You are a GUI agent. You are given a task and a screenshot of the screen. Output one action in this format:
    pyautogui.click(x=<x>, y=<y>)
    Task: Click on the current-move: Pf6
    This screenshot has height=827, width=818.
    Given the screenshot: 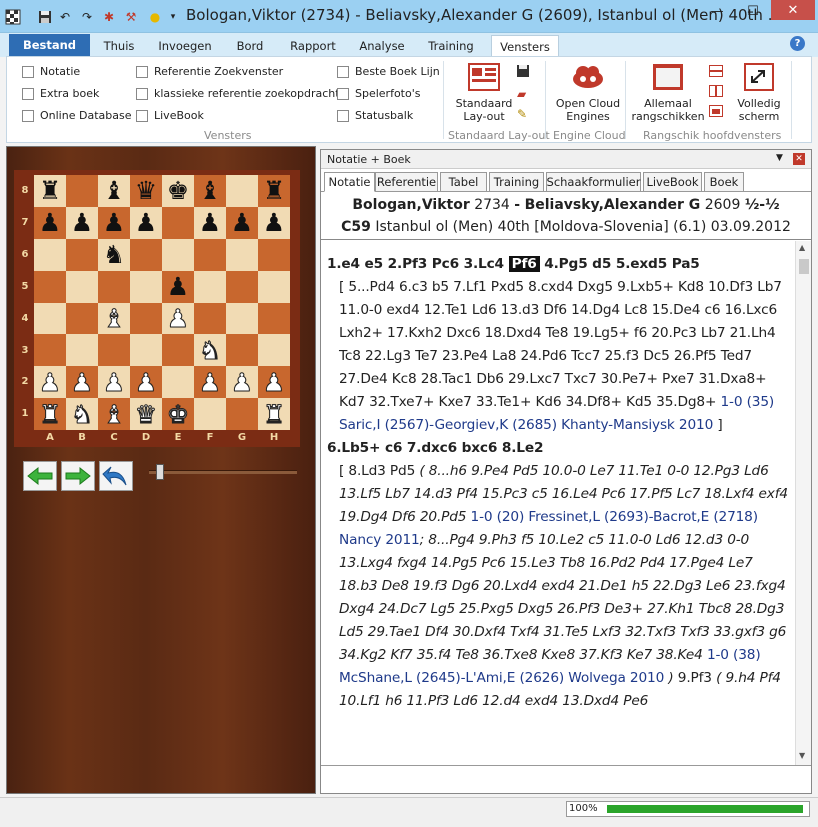 What is the action you would take?
    pyautogui.click(x=524, y=264)
    